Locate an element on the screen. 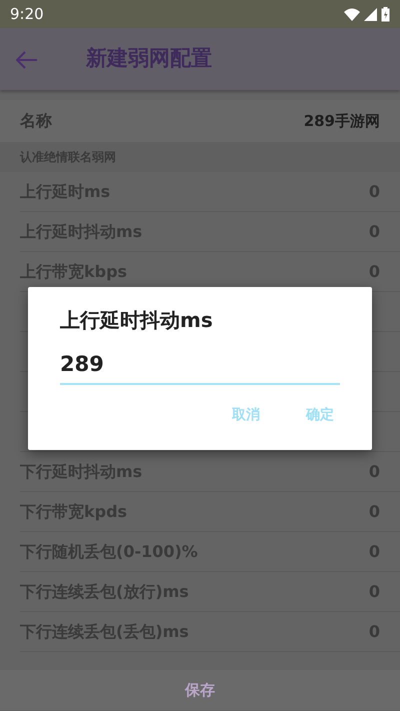 This screenshot has height=711, width=400. status-time: 9:20 is located at coordinates (27, 14).